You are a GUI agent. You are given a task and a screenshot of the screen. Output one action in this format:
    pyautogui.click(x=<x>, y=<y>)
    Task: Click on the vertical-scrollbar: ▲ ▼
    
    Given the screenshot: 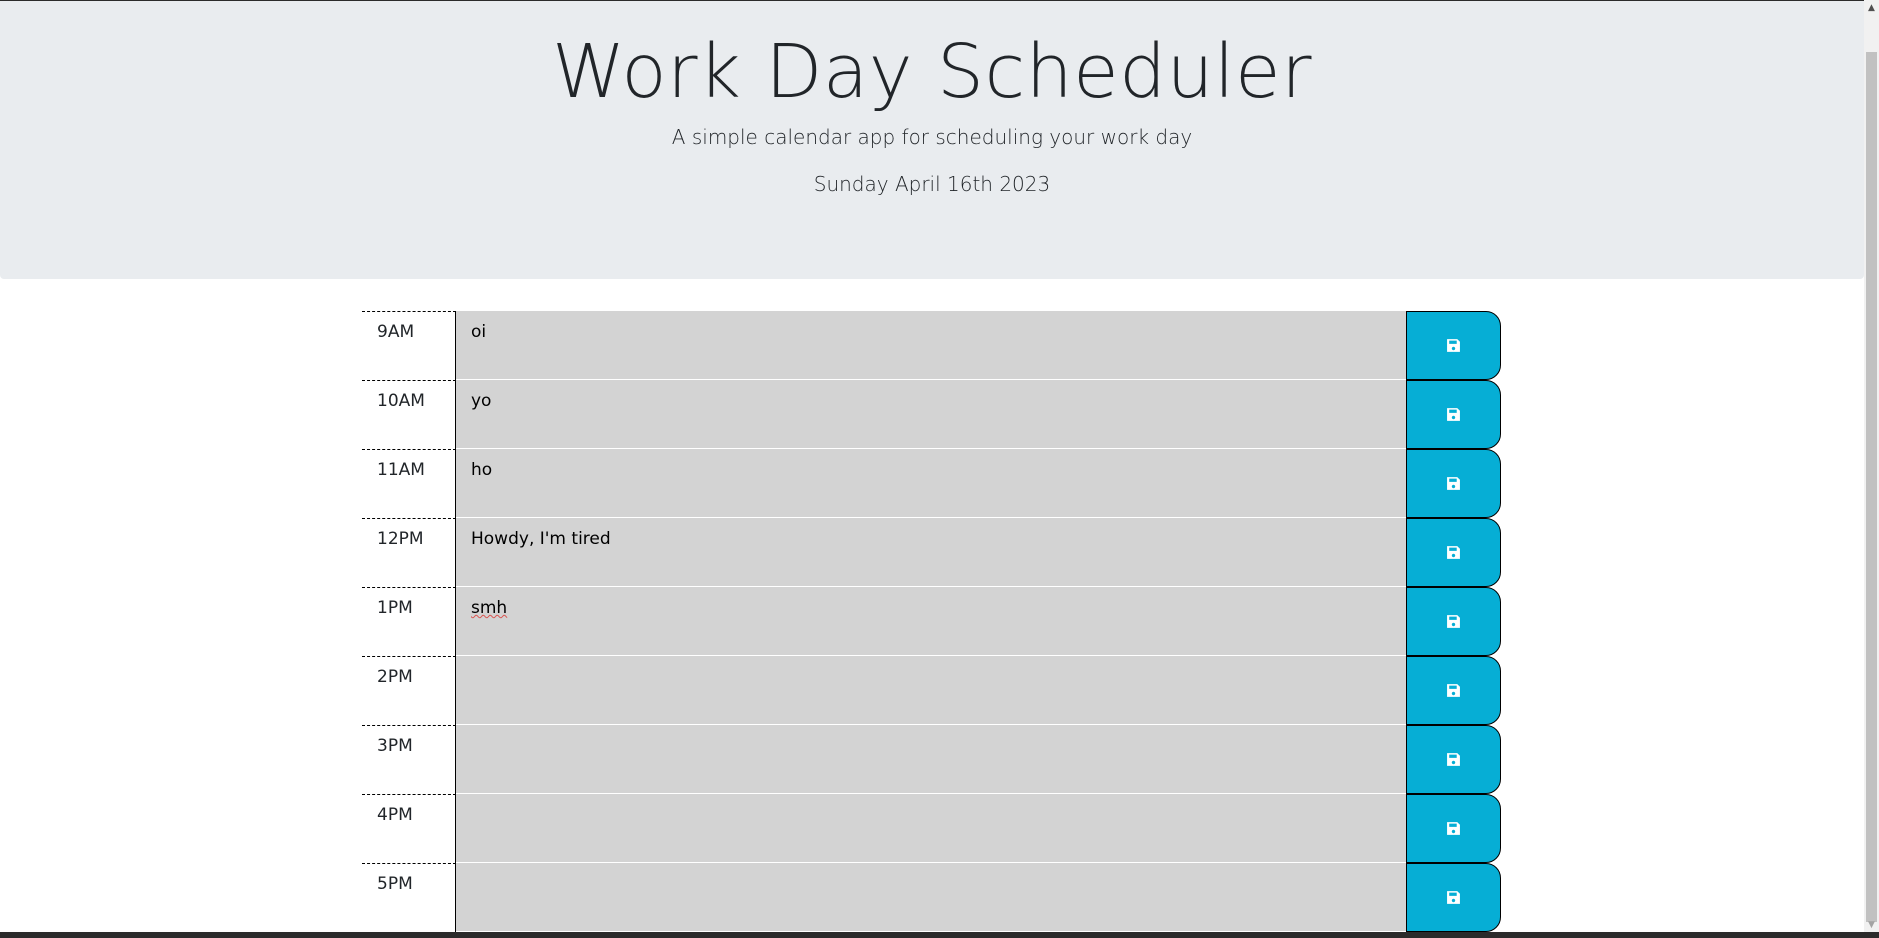 What is the action you would take?
    pyautogui.click(x=1871, y=469)
    